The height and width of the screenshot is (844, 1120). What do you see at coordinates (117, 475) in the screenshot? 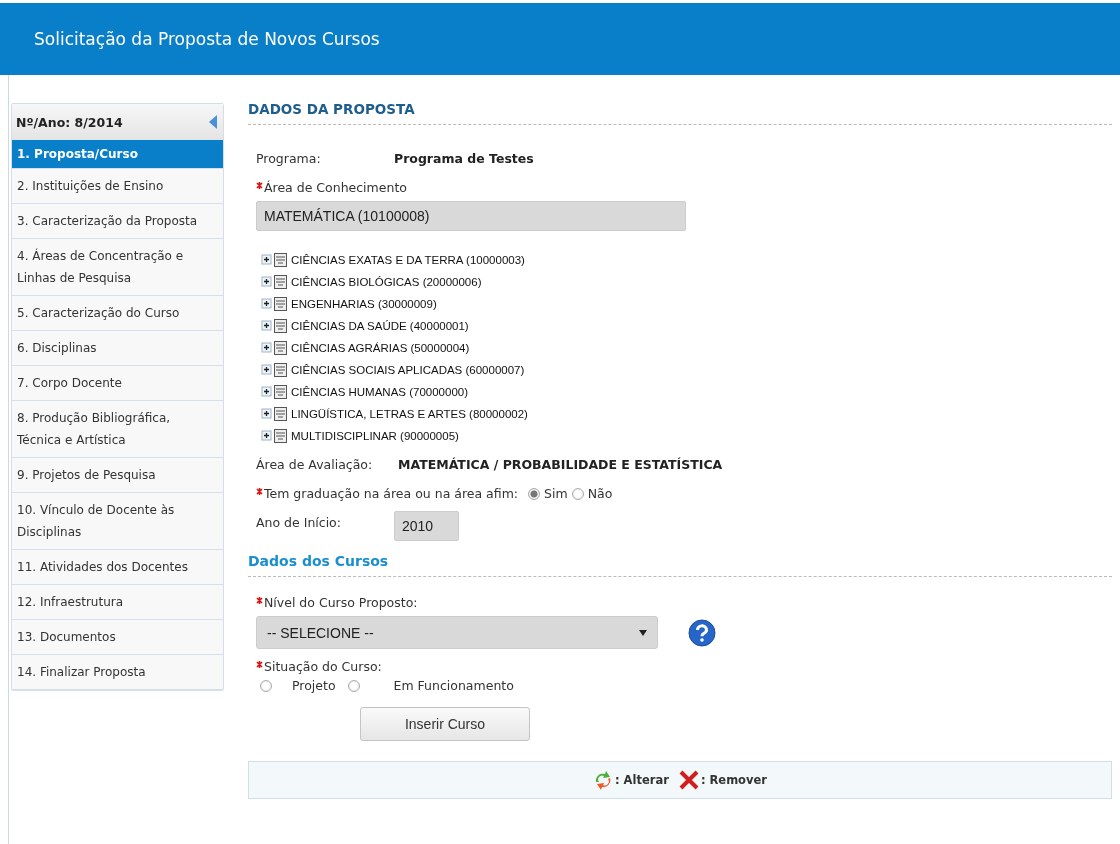
I see `sidebar-item: 9. Projetos de Pesquisa` at bounding box center [117, 475].